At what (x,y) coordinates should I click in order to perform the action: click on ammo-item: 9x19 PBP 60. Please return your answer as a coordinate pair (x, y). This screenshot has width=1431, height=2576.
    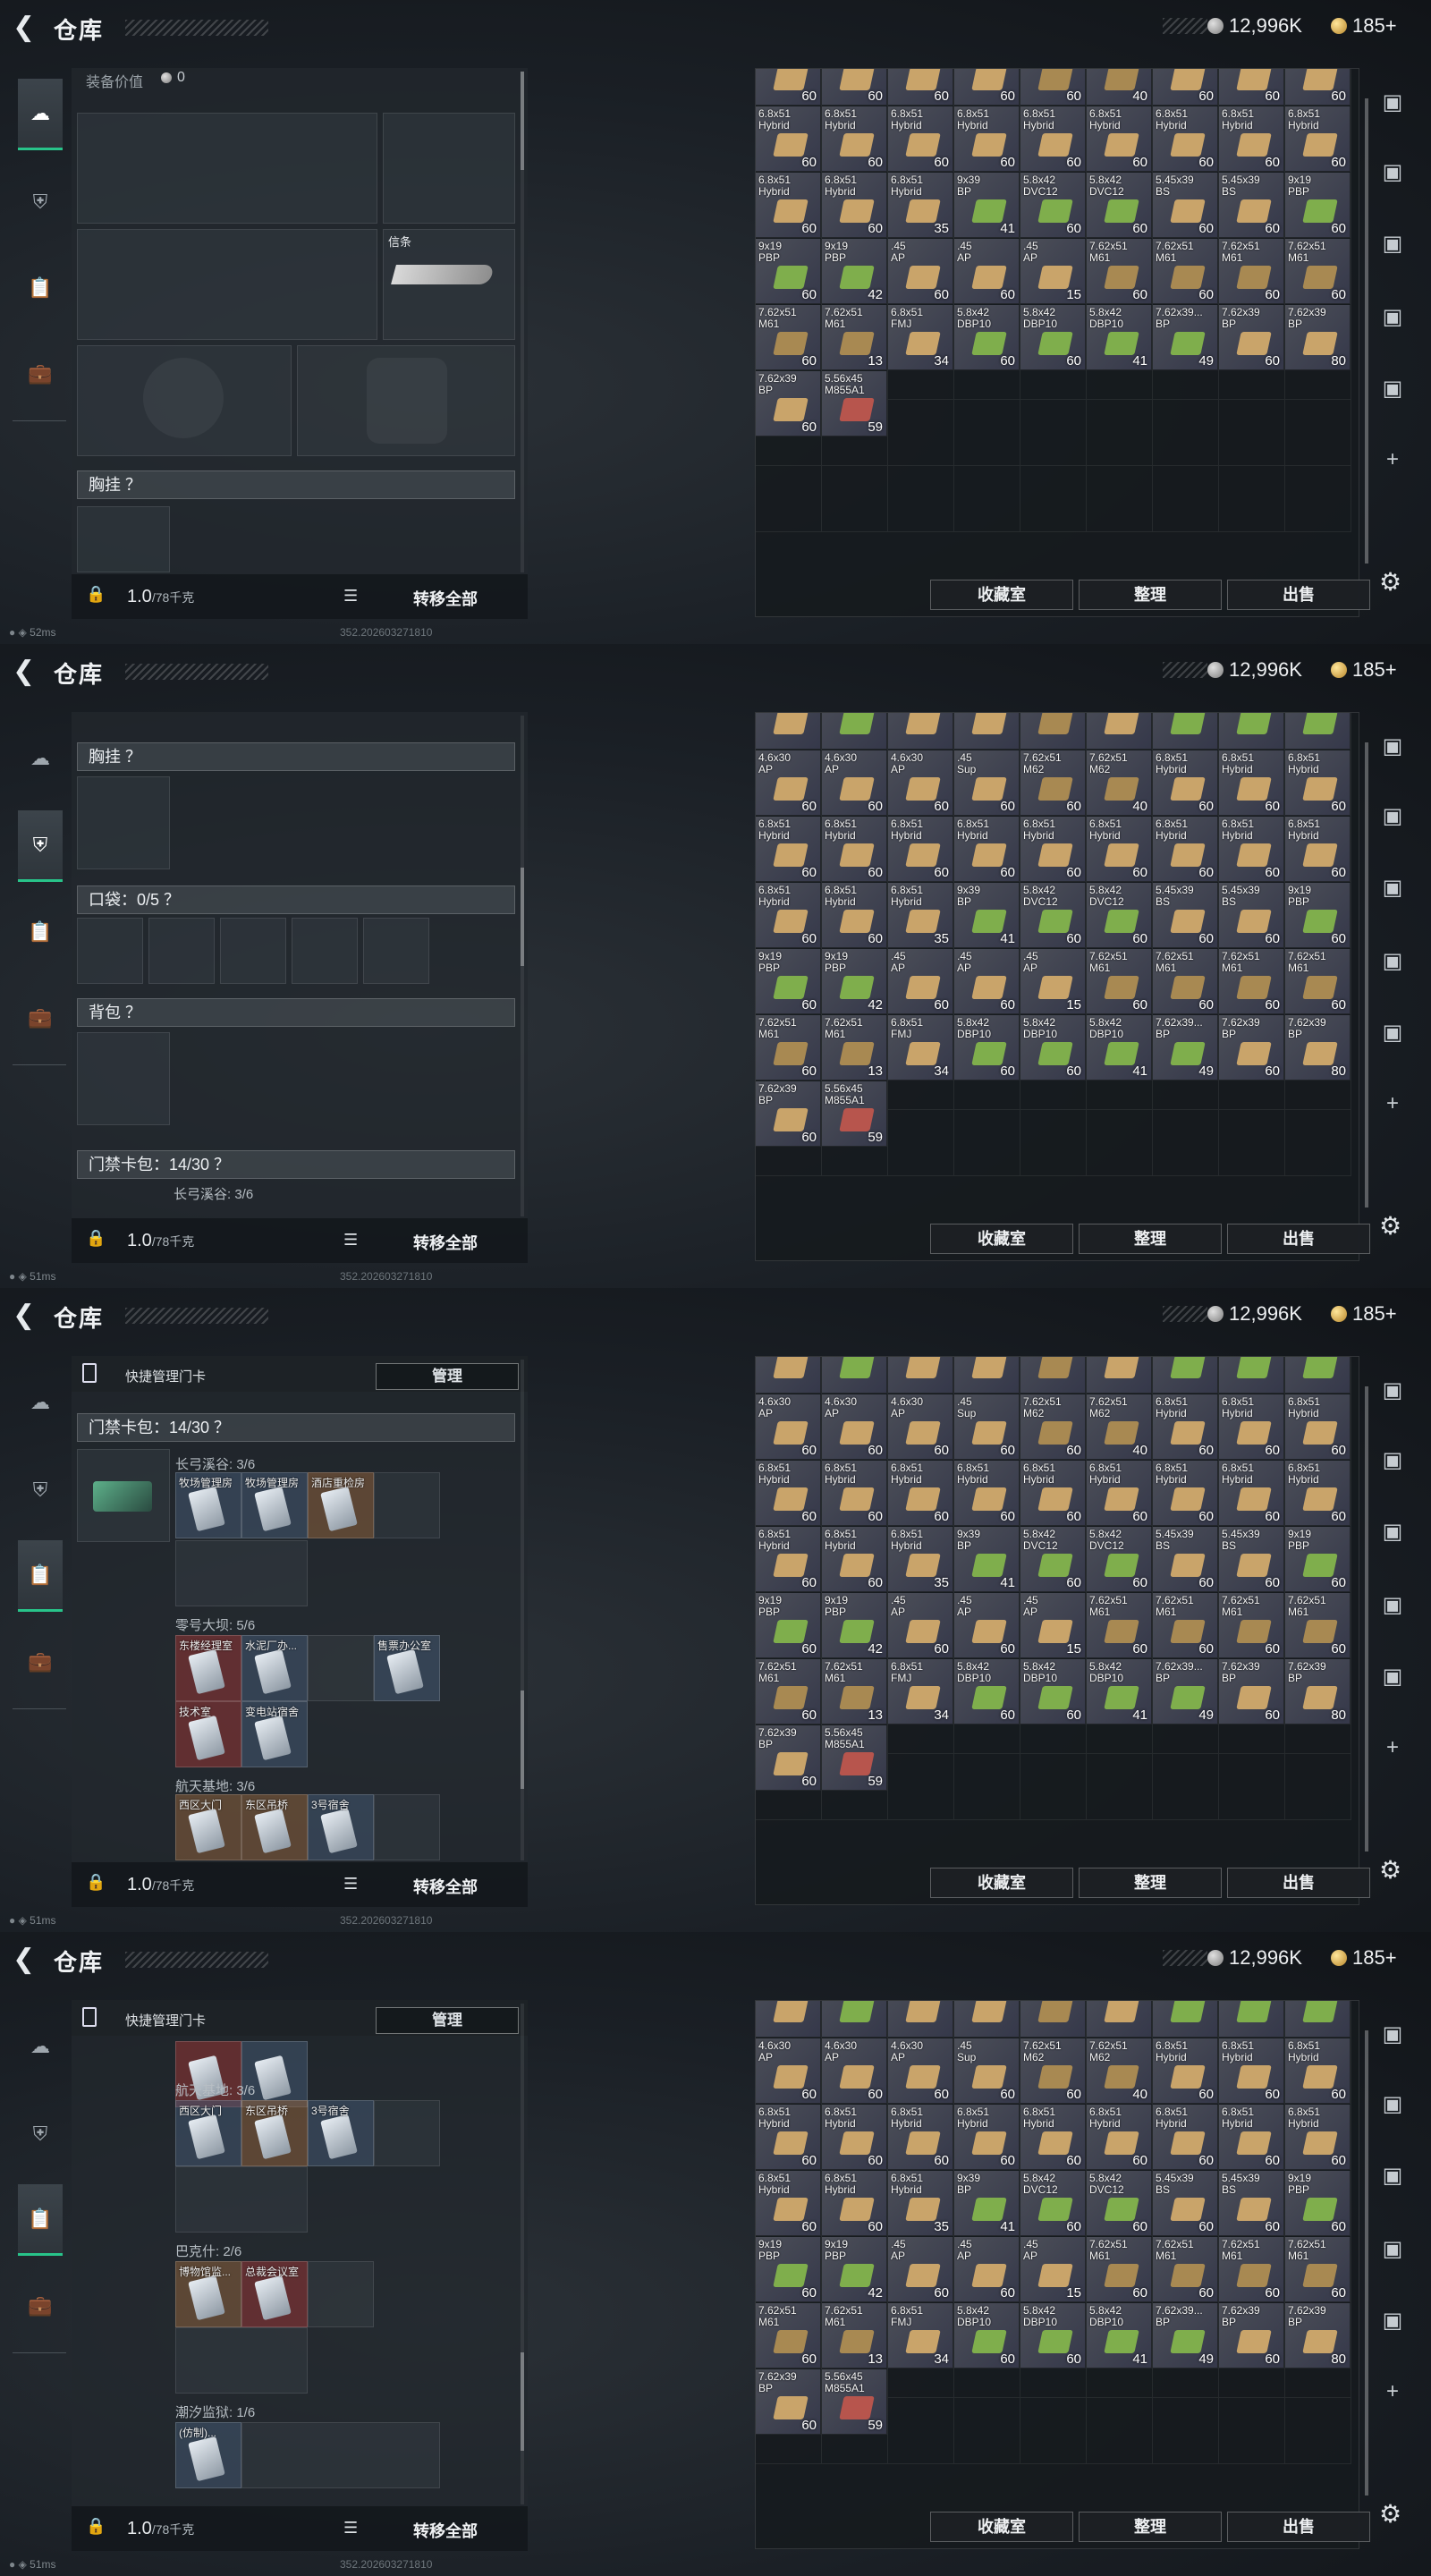
    Looking at the image, I should click on (789, 981).